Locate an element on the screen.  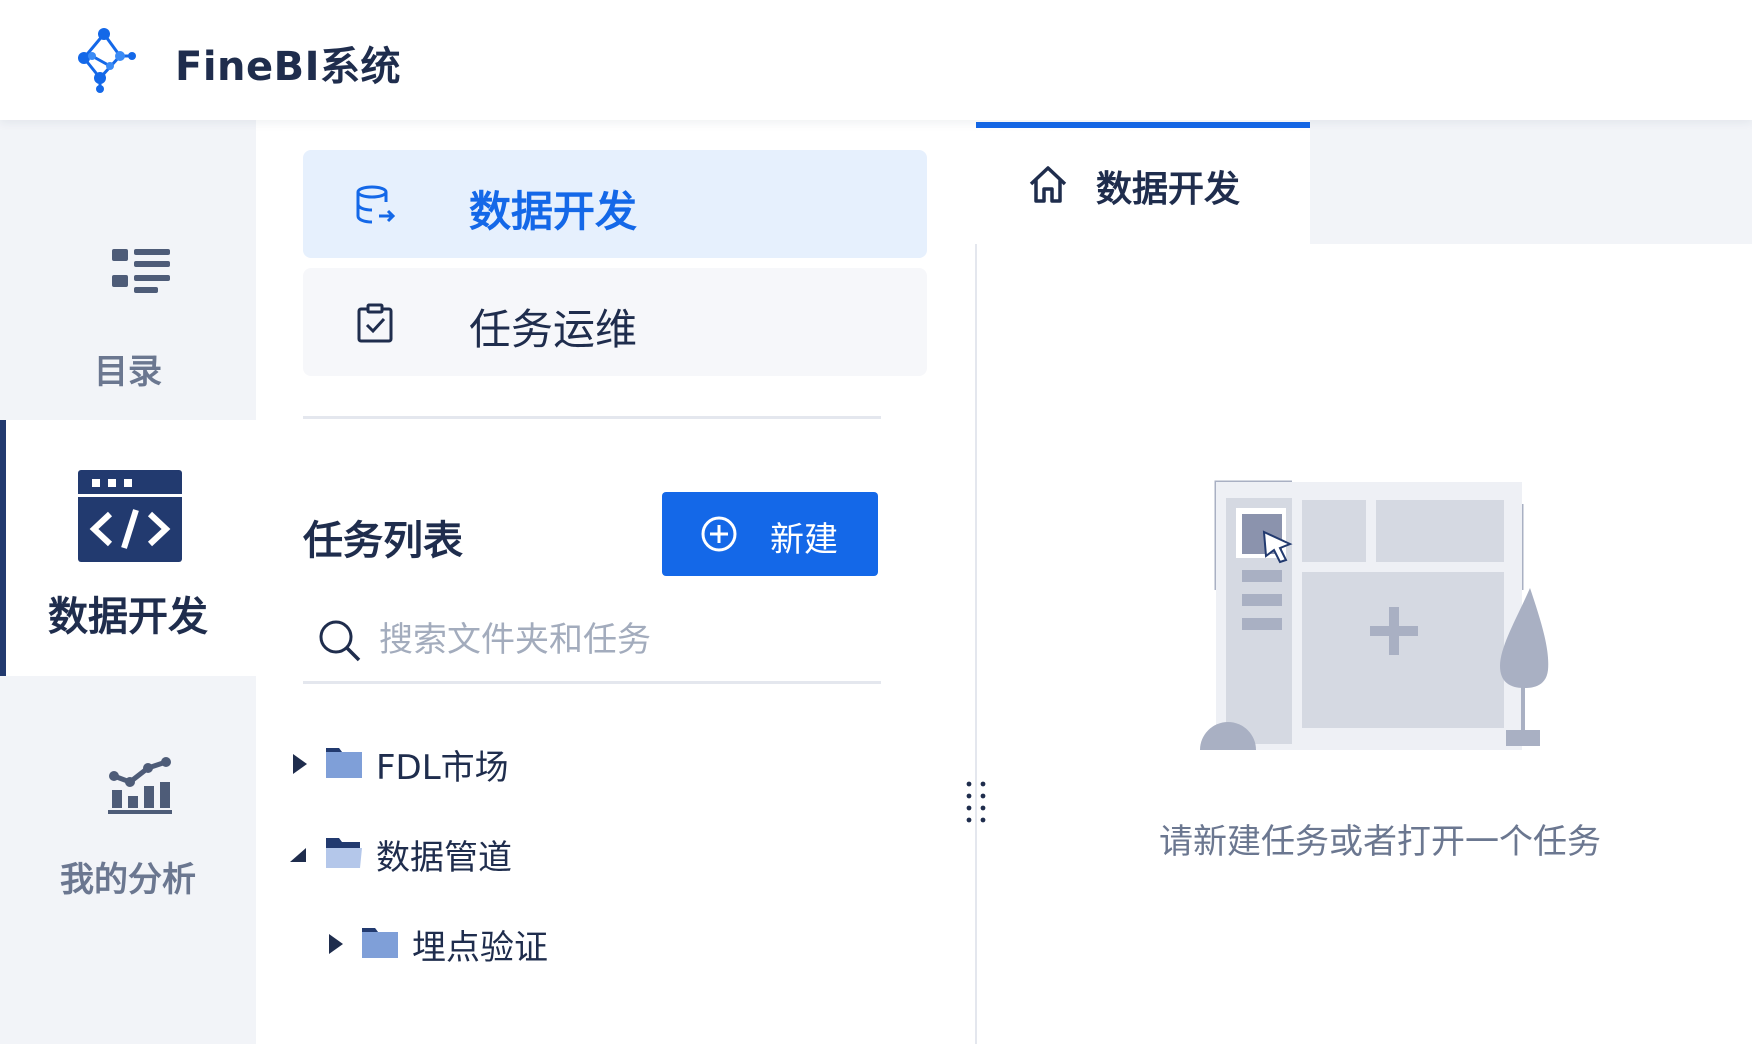
tree-item-label: 数据管道 is located at coordinates (444, 858).